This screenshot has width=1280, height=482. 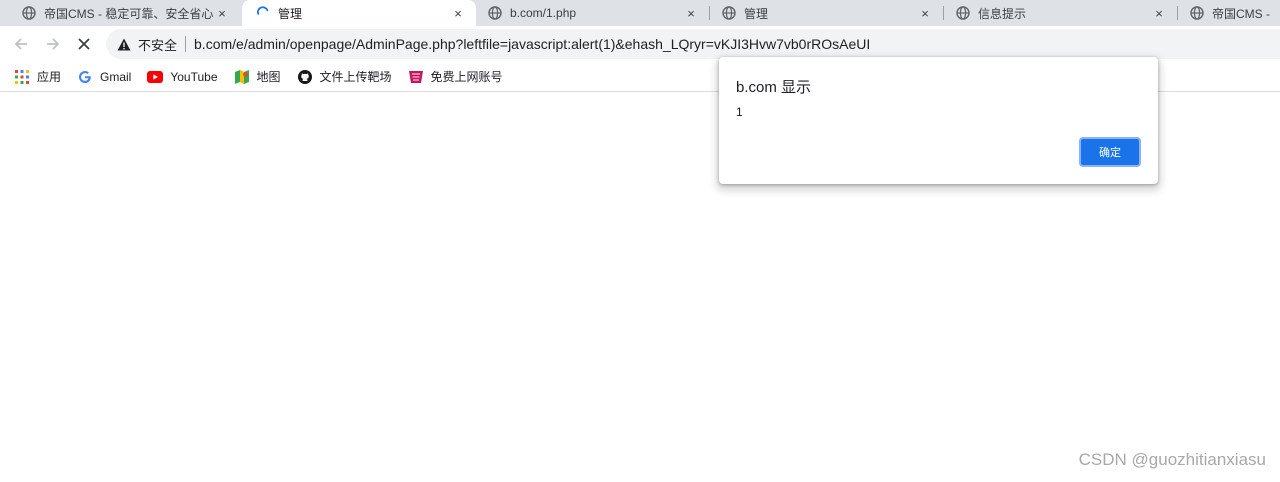 What do you see at coordinates (242, 77) in the screenshot?
I see `maps-icon` at bounding box center [242, 77].